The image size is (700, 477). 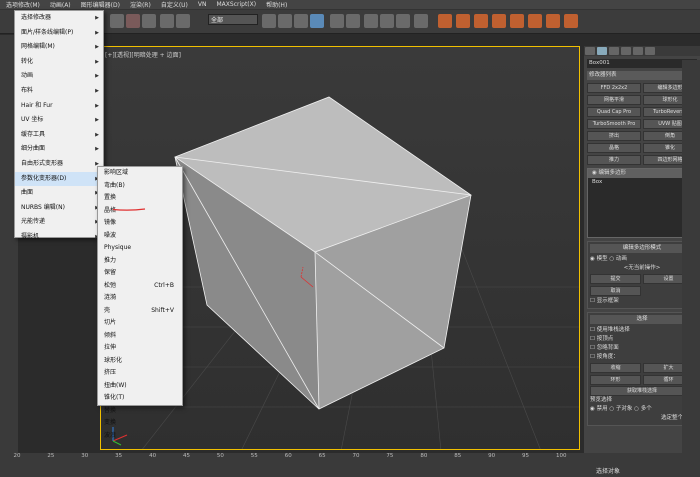 I want to click on submenu-item-mirror: 镜像, so click(x=140, y=223).